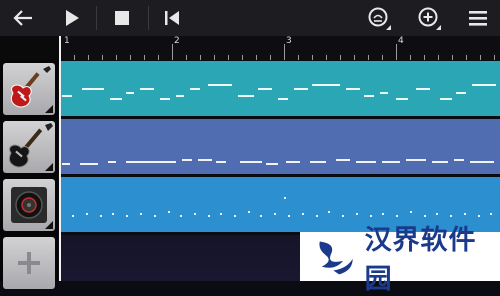 The image size is (500, 296). I want to click on play-button, so click(72, 18).